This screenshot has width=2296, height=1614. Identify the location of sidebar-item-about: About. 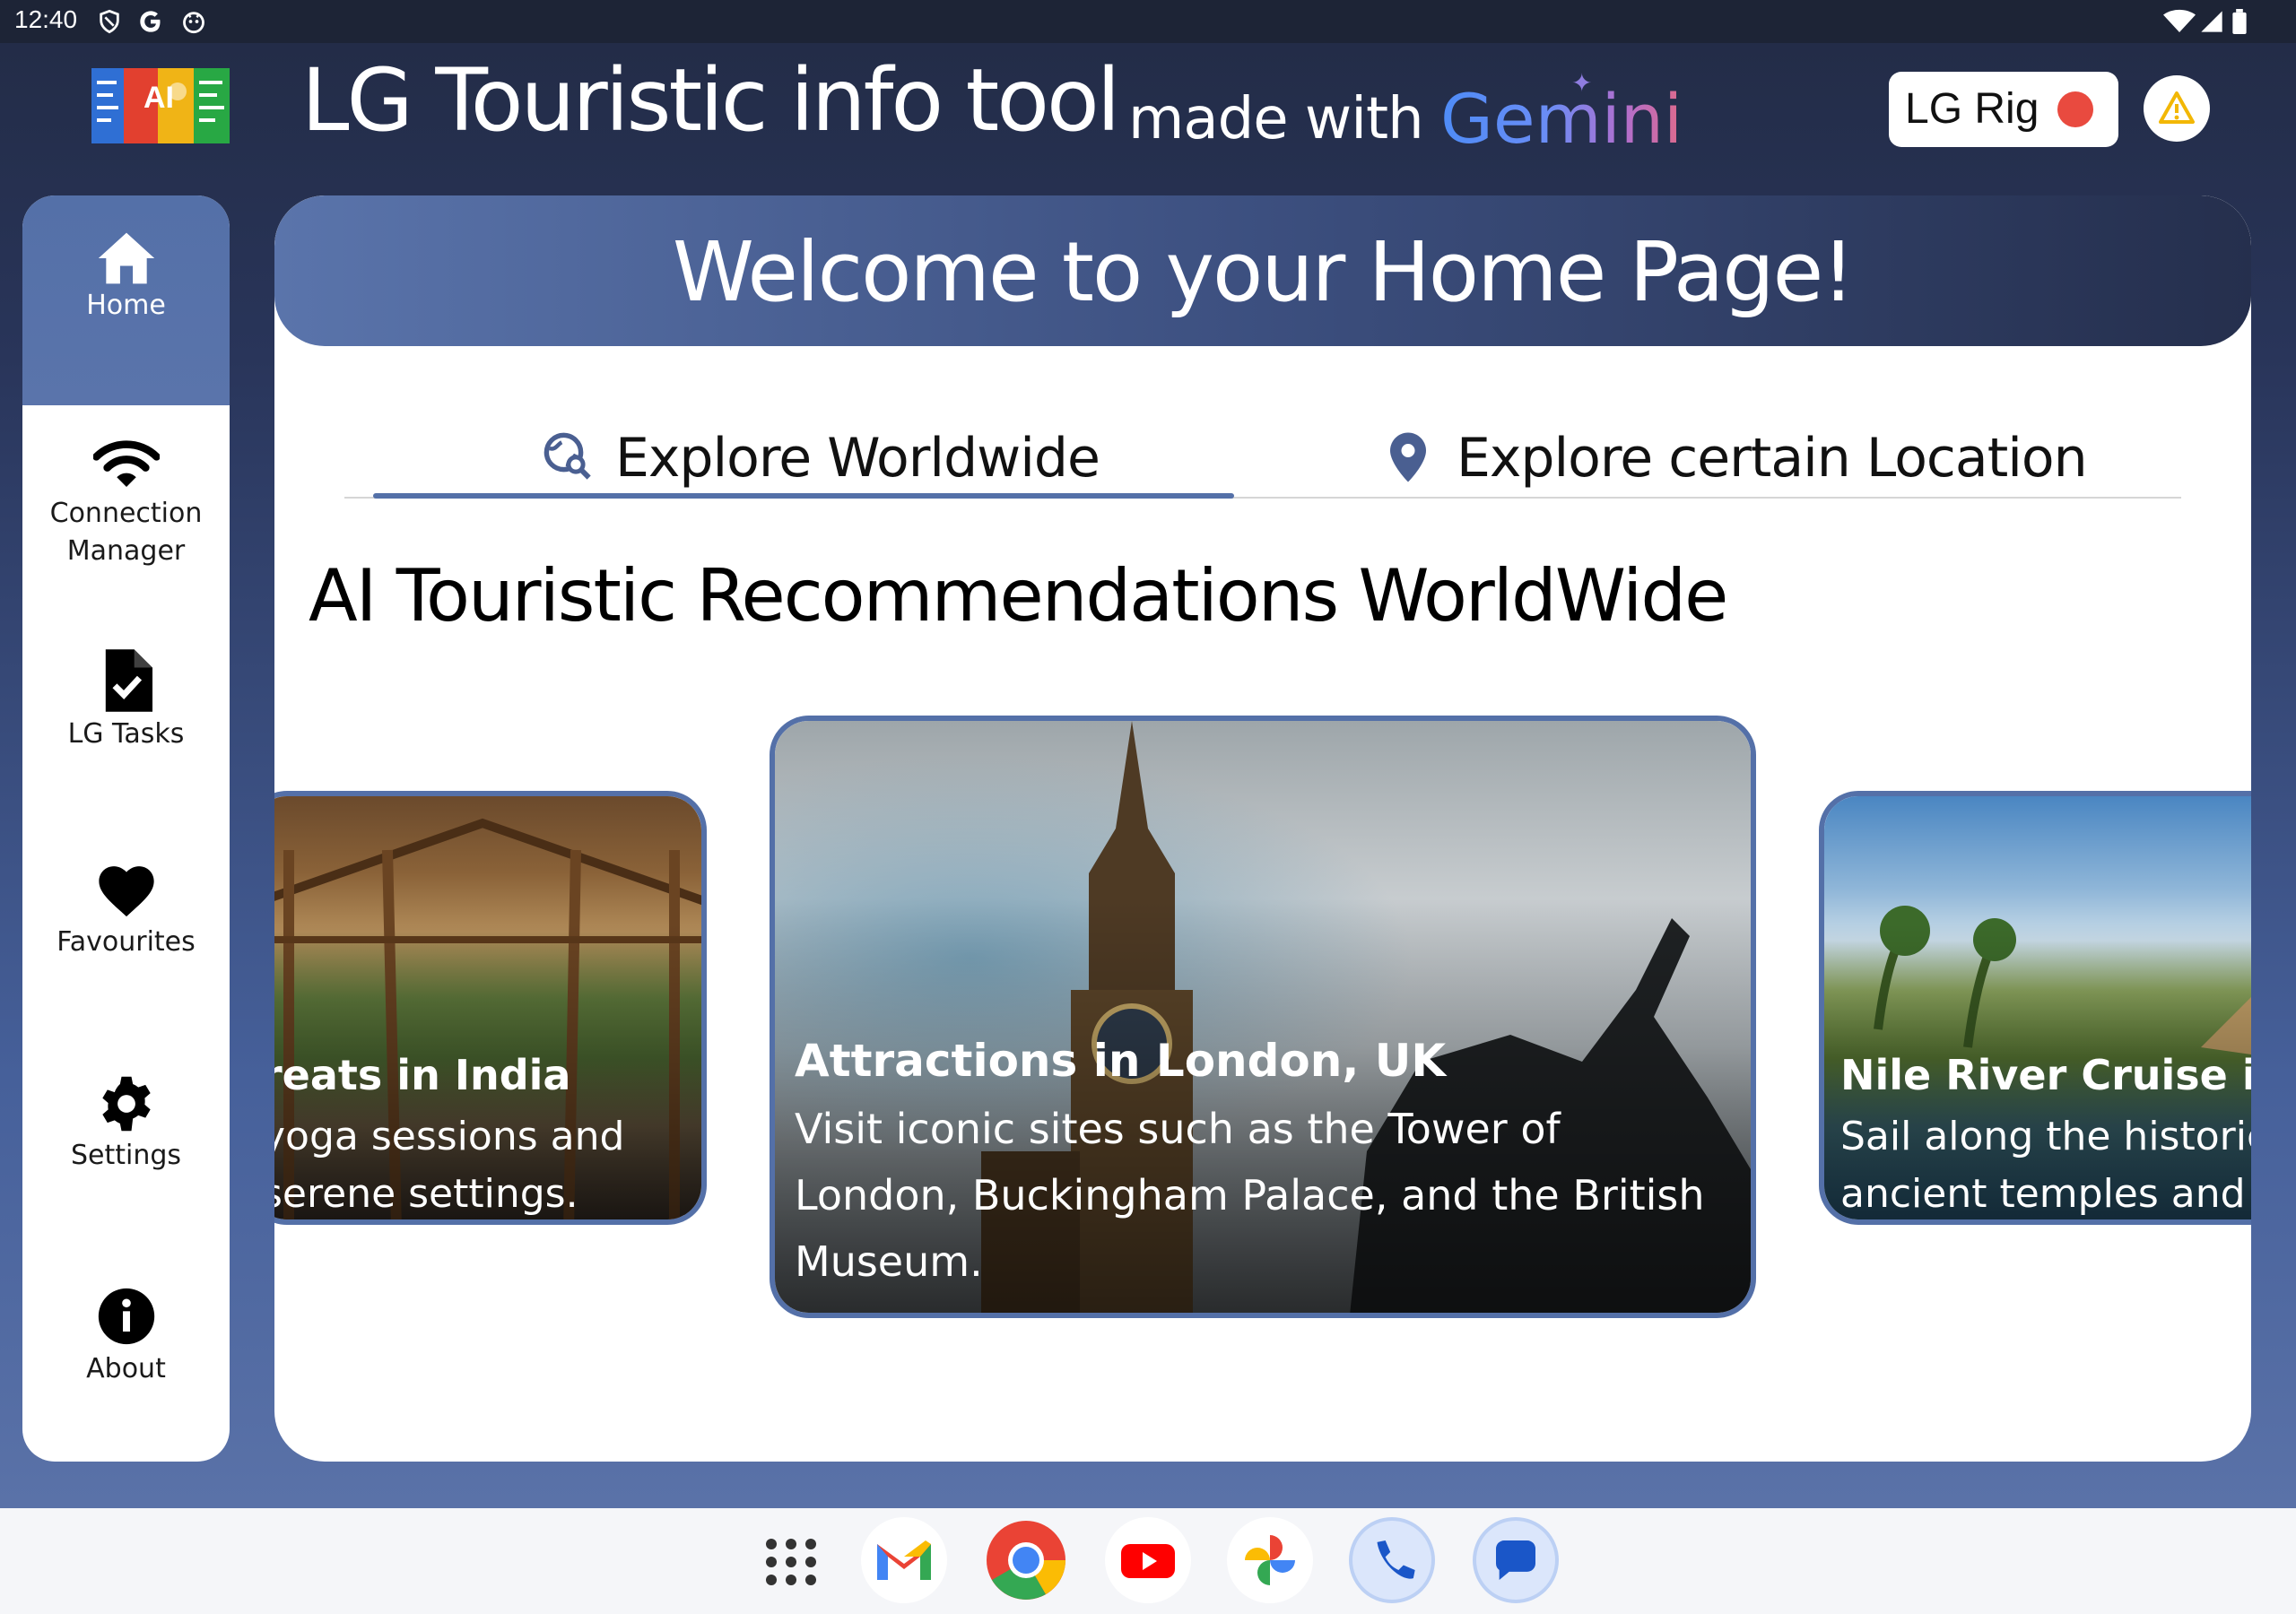
(126, 1366).